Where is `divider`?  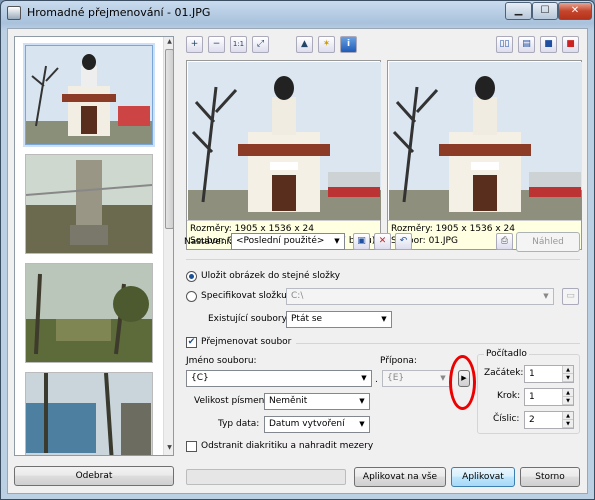 divider is located at coordinates (383, 259).